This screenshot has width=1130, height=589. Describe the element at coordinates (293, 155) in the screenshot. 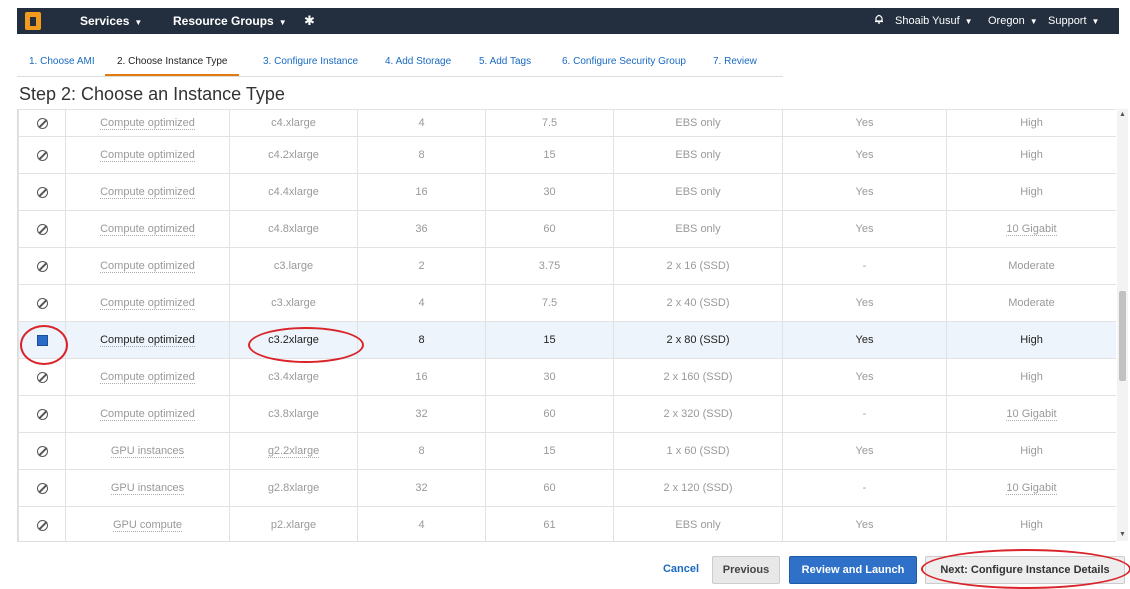

I see `cell-type: c4.2xlarge` at that location.